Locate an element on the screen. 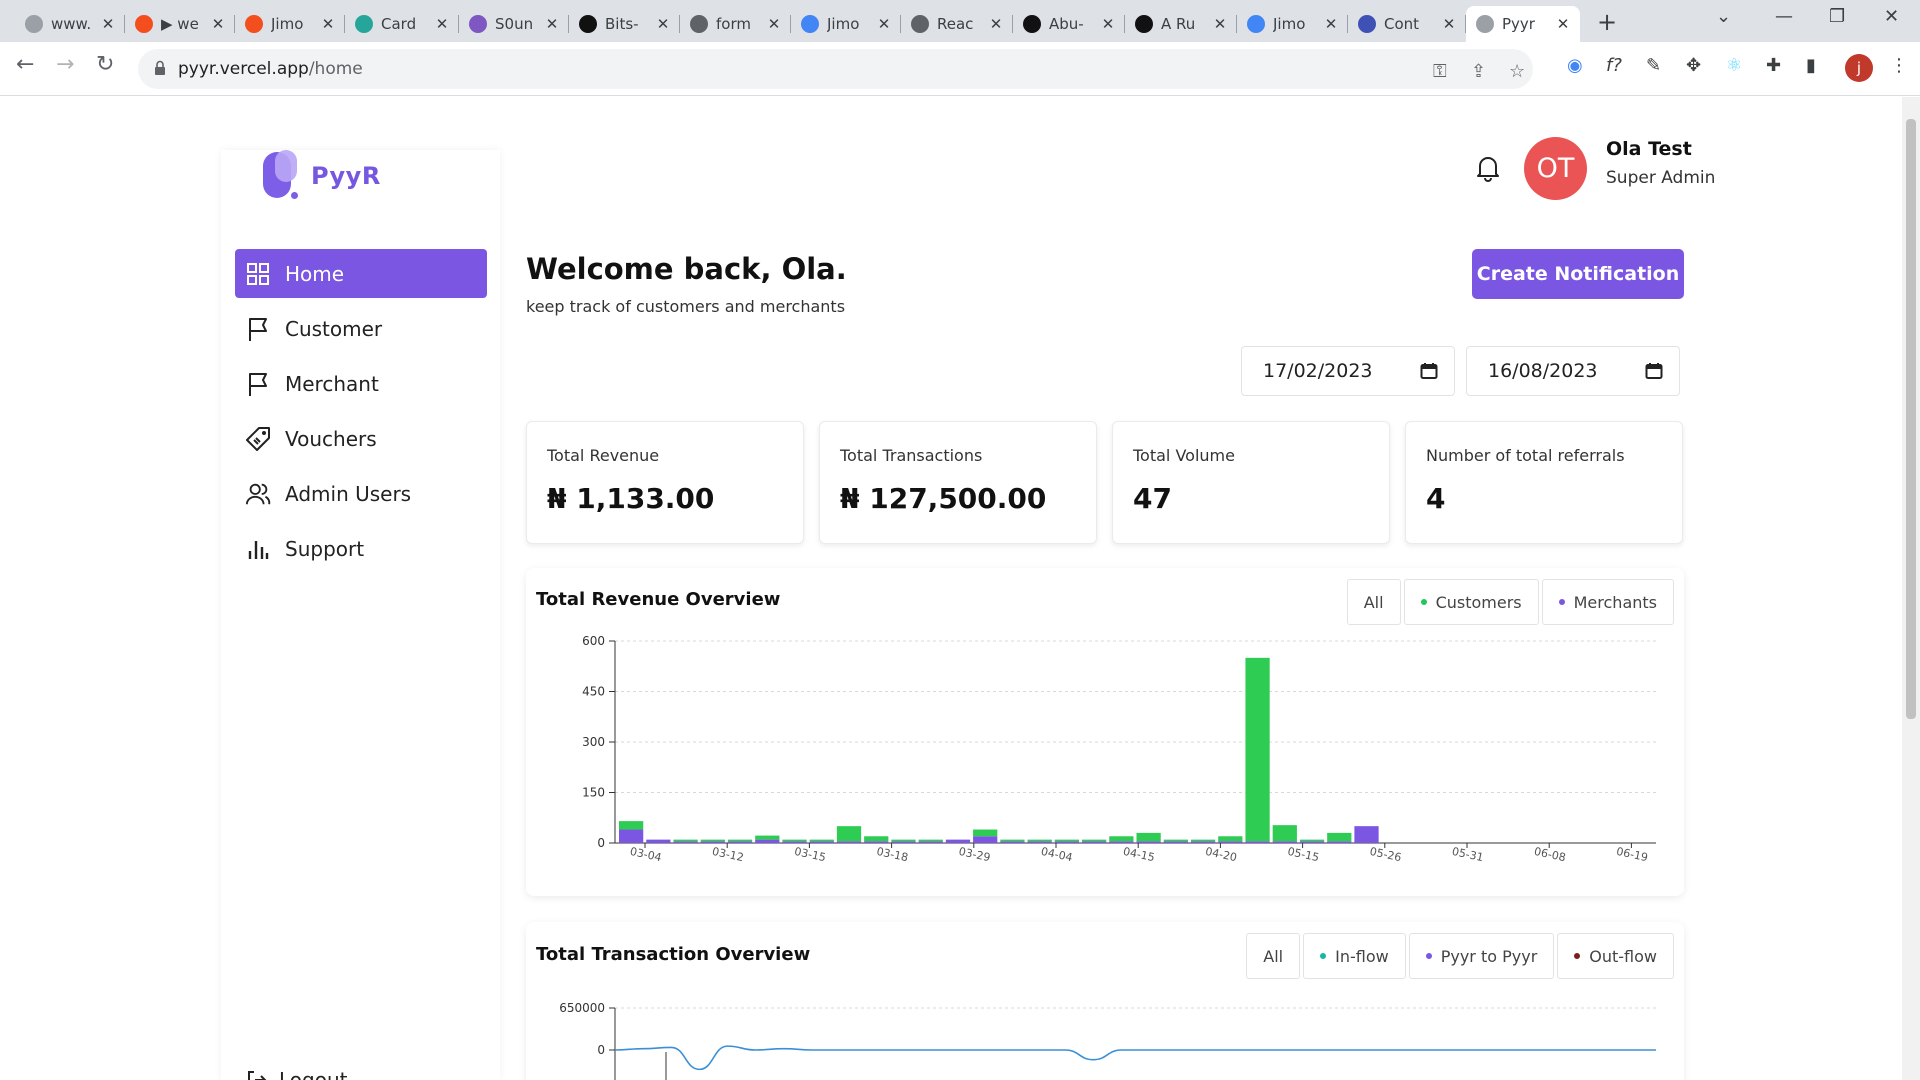  page-scrollbar is located at coordinates (1911, 588).